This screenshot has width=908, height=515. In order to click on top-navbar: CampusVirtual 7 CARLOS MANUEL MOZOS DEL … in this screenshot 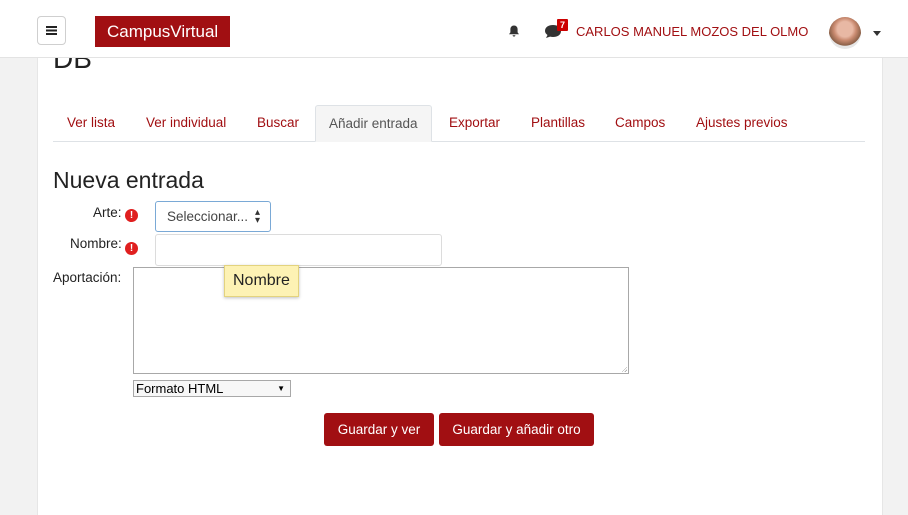, I will do `click(454, 29)`.